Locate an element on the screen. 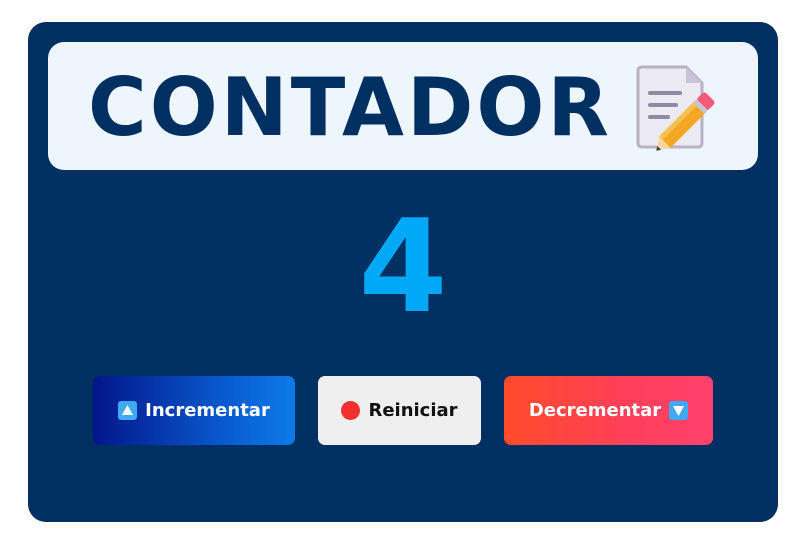 This screenshot has width=803, height=547. page-title: CONTADOR is located at coordinates (350, 107).